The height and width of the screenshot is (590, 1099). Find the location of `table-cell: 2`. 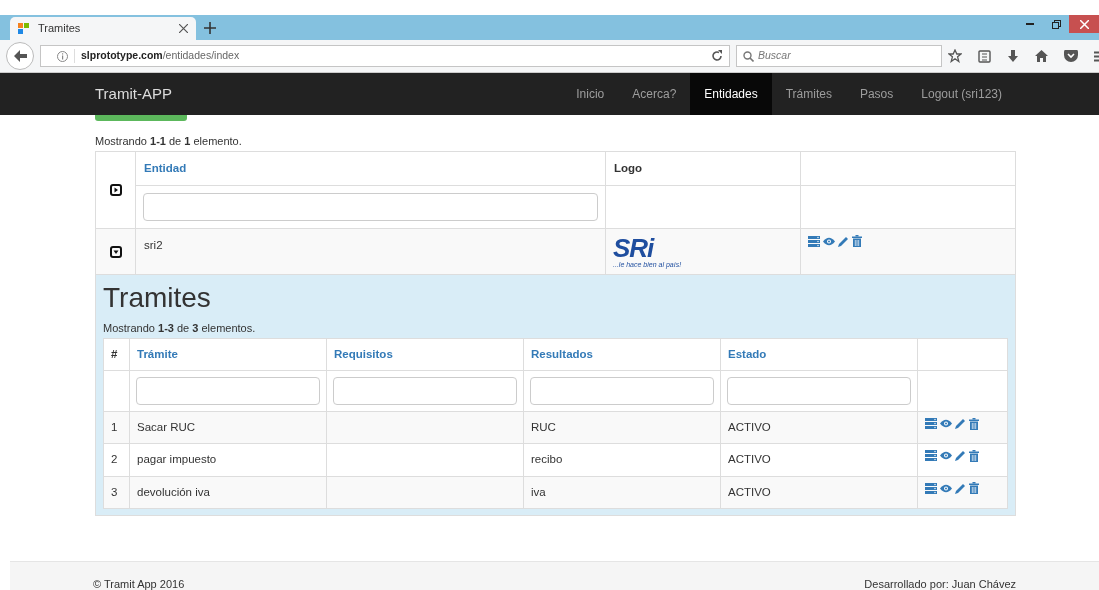

table-cell: 2 is located at coordinates (114, 459).